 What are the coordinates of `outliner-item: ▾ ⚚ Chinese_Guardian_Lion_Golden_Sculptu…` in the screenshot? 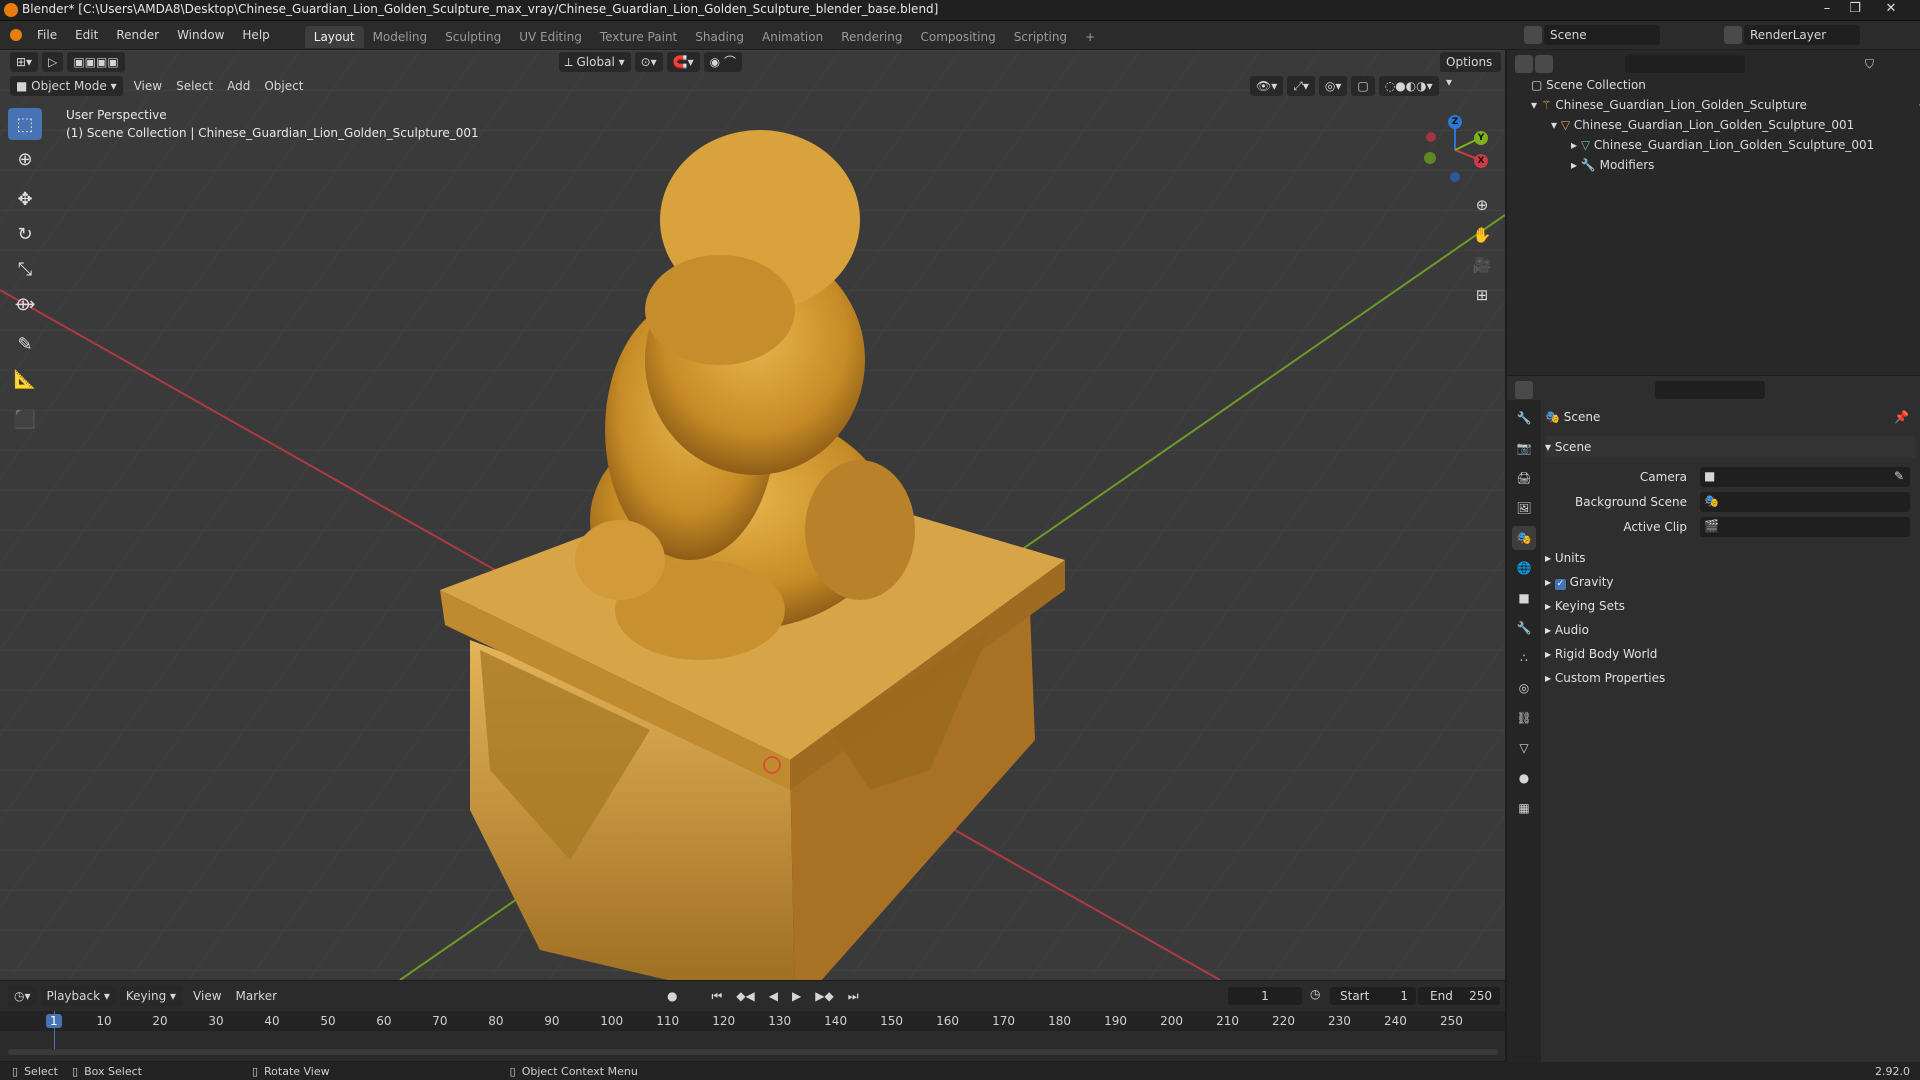 It's located at (1713, 105).